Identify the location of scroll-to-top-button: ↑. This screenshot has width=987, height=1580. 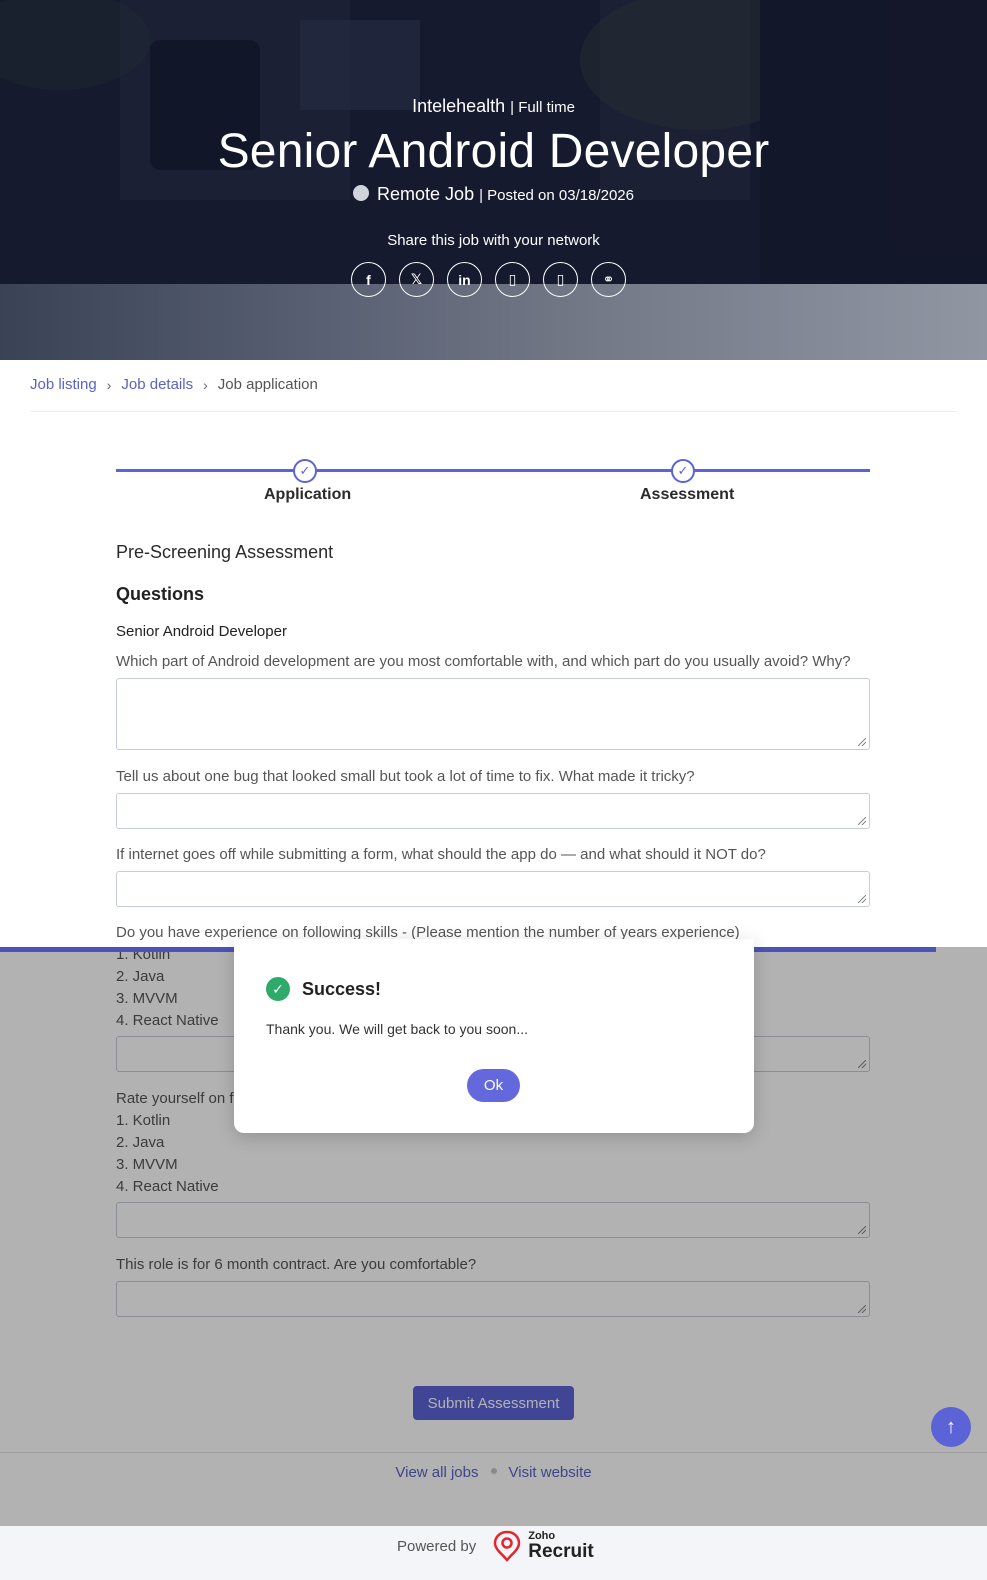
(951, 1427).